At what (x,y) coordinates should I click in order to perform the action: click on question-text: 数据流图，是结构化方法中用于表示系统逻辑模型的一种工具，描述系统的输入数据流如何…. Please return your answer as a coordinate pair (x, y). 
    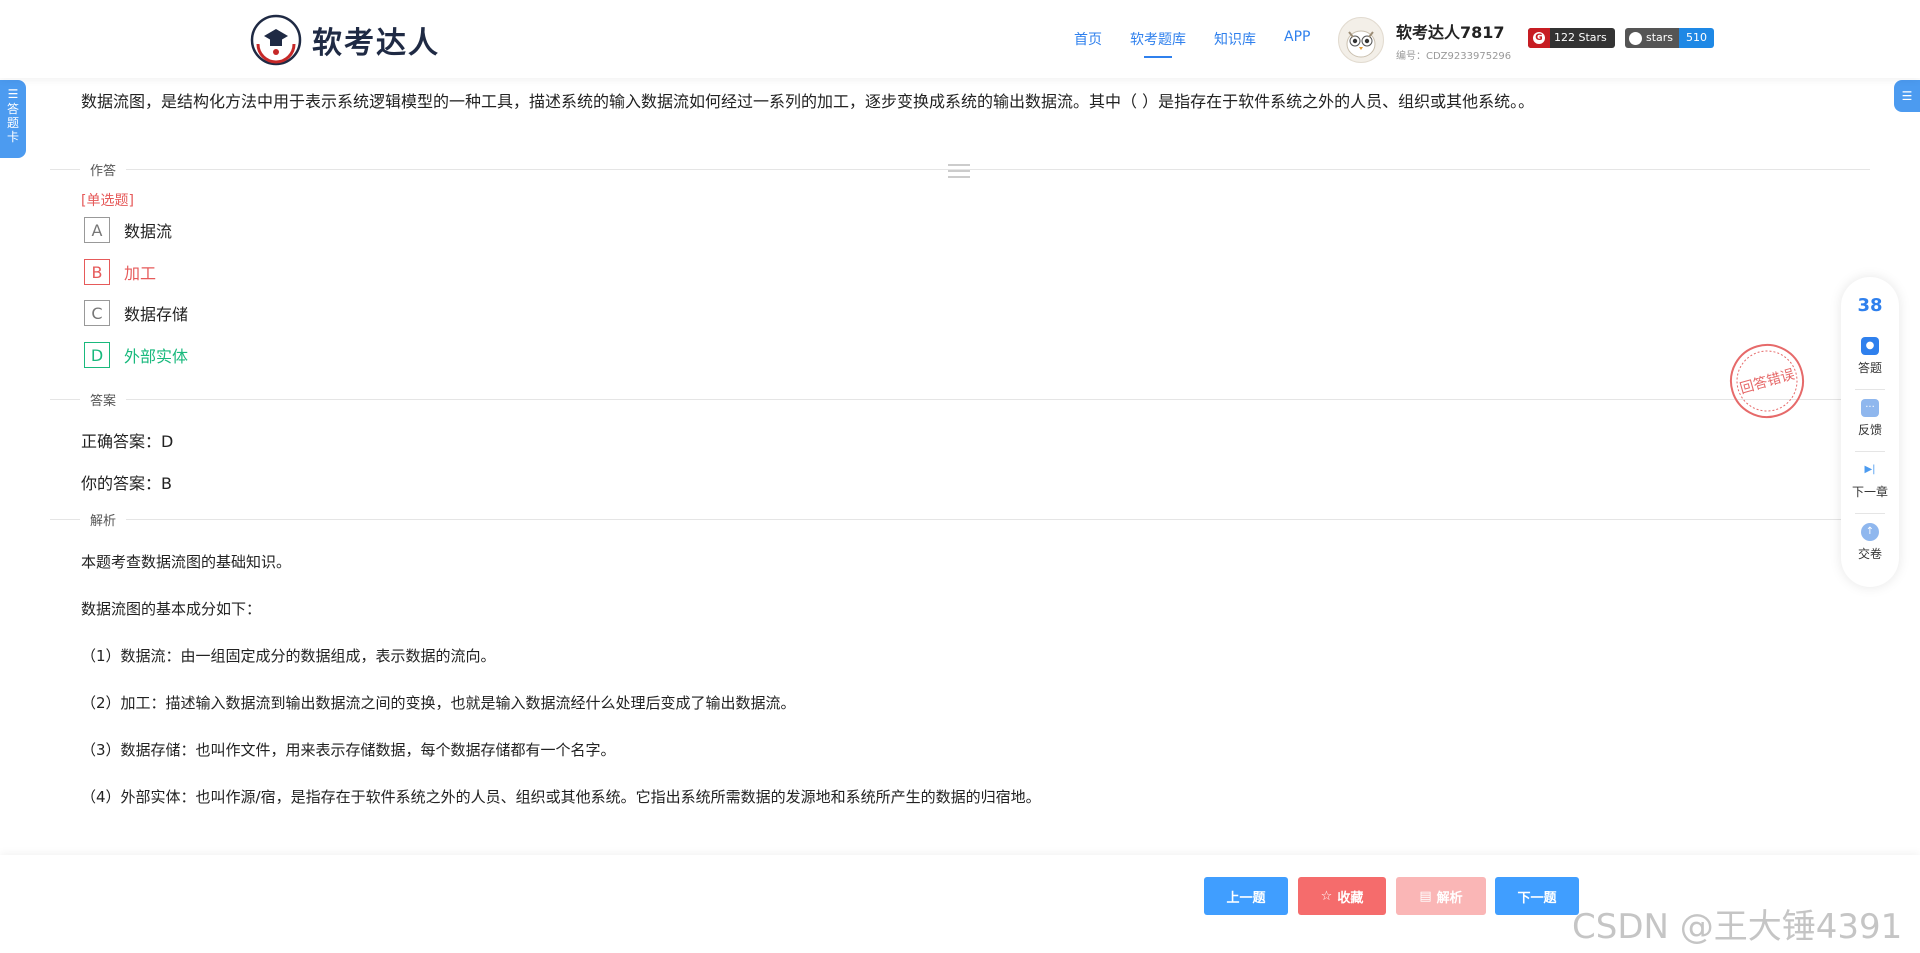
    Looking at the image, I should click on (808, 101).